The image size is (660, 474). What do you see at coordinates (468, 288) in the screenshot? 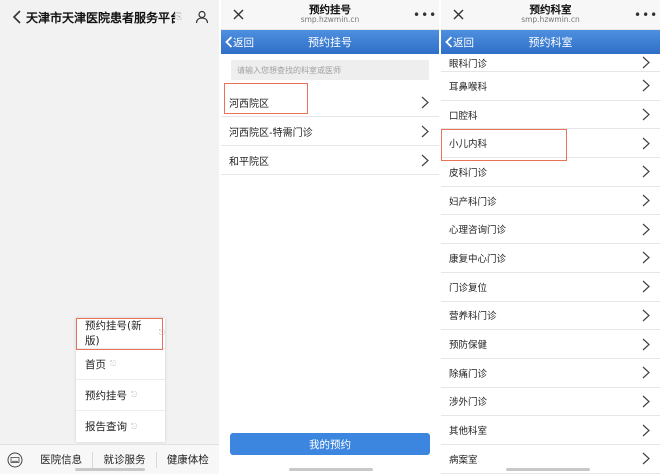
I see `row-label: 门诊复位` at bounding box center [468, 288].